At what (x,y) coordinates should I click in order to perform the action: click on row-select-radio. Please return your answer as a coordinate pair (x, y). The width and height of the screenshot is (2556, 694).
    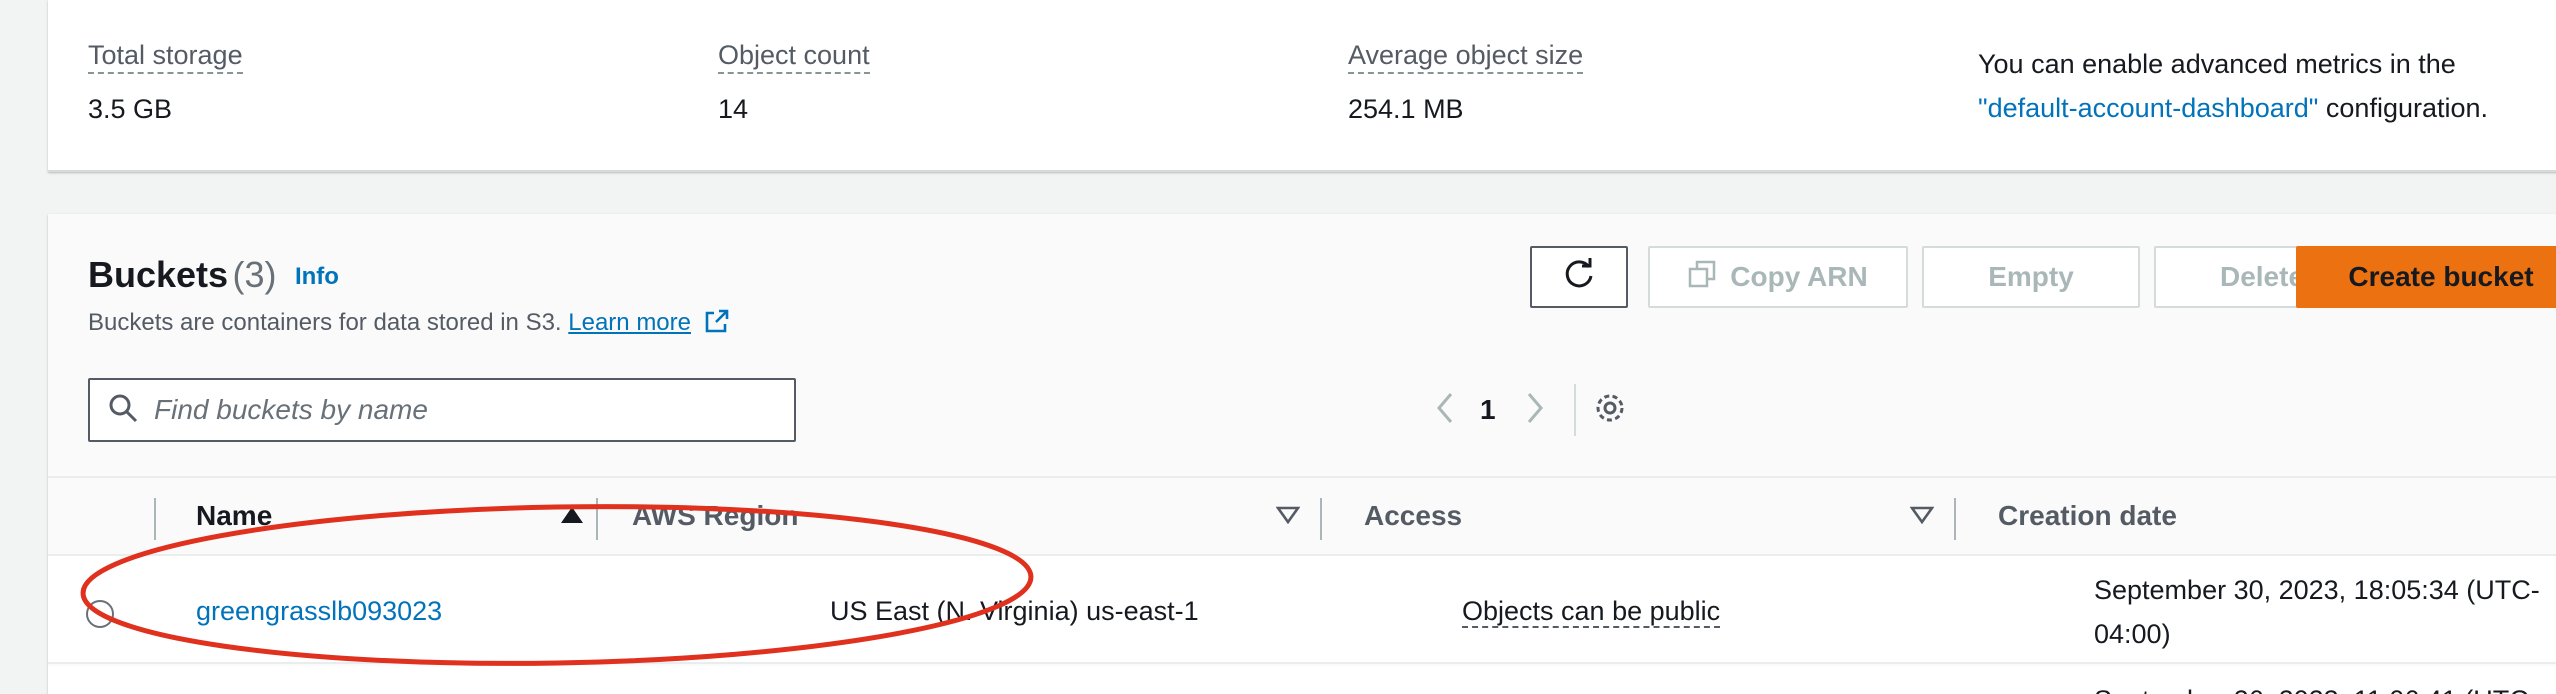
    Looking at the image, I should click on (100, 614).